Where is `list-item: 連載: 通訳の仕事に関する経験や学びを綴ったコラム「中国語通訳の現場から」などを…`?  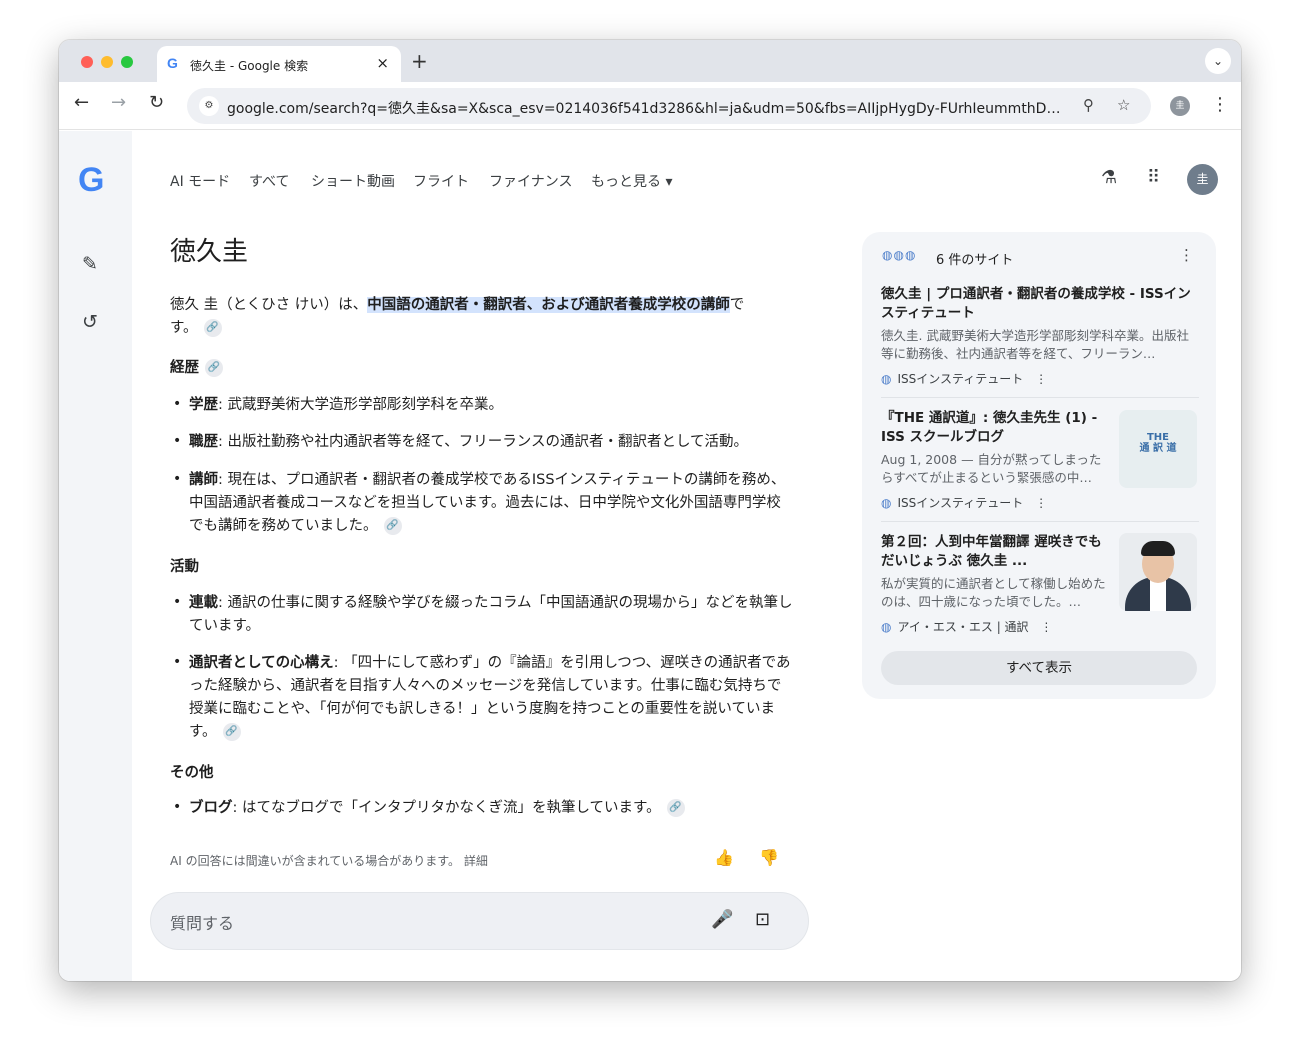
list-item: 連載: 通訳の仕事に関する経験や学びを綴ったコラム「中国語通訳の現場から」などを… is located at coordinates (491, 615).